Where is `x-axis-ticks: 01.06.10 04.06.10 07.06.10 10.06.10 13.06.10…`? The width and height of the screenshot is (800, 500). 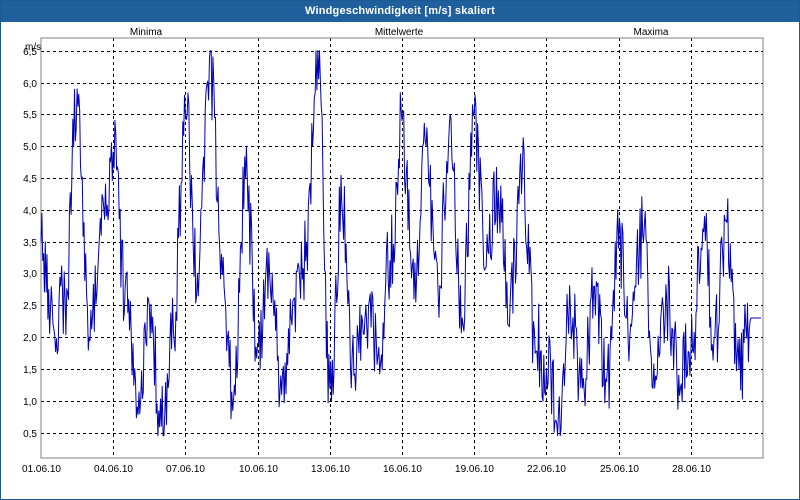
x-axis-ticks: 01.06.10 04.06.10 07.06.10 10.06.10 13.06.10… is located at coordinates (366, 469).